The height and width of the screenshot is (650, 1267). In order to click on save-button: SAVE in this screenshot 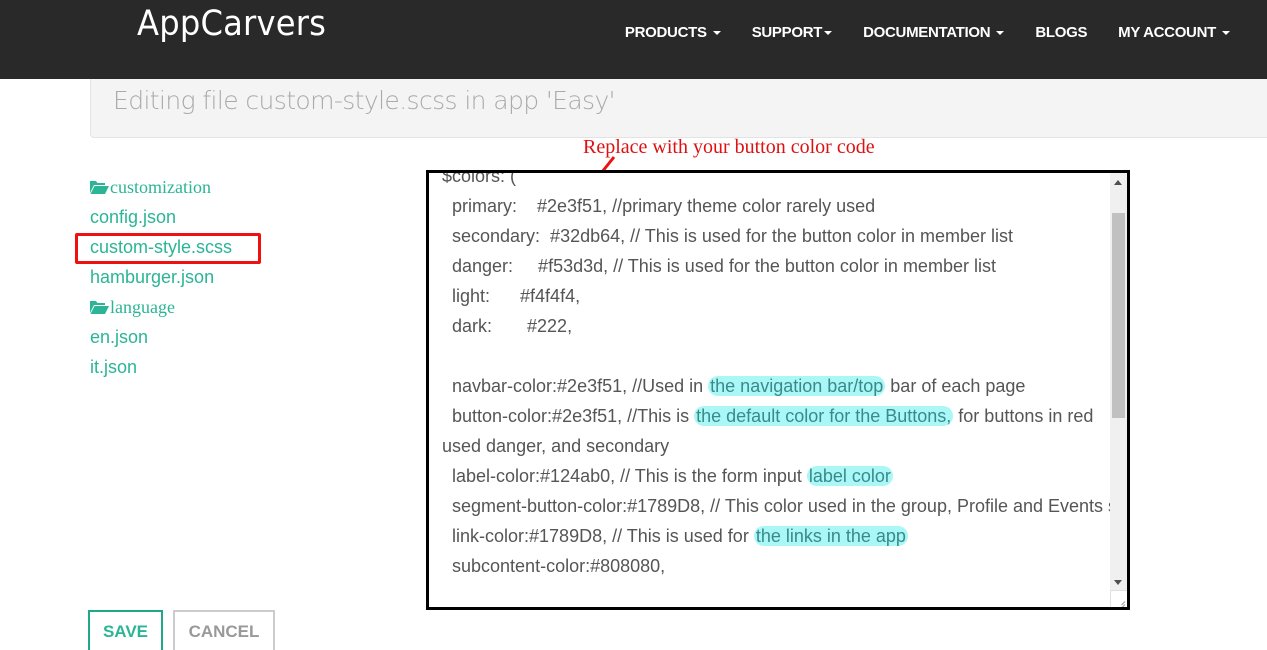, I will do `click(125, 630)`.